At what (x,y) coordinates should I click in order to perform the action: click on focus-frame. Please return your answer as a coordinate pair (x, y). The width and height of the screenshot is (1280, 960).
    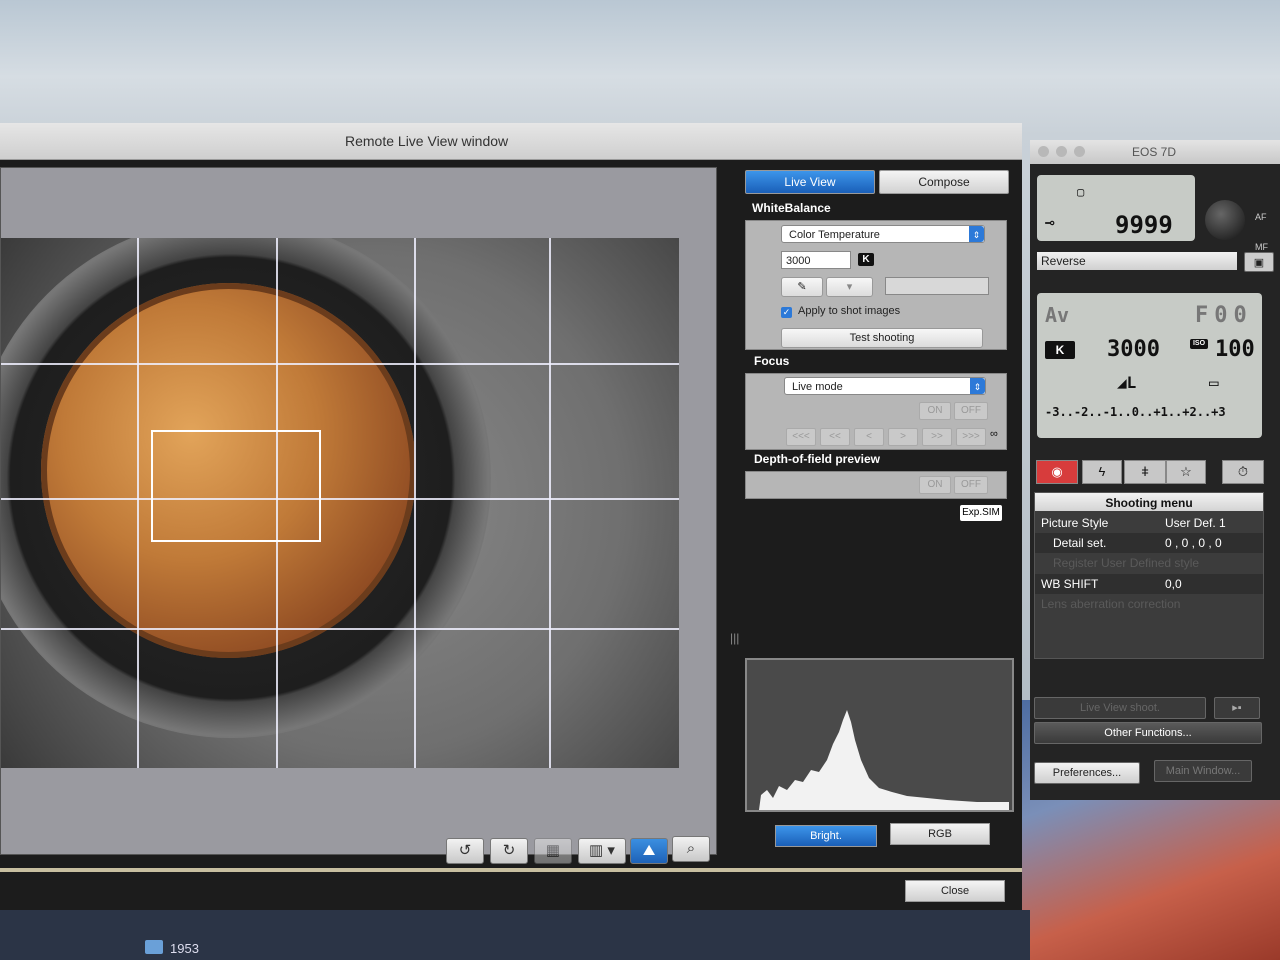
    Looking at the image, I should click on (236, 486).